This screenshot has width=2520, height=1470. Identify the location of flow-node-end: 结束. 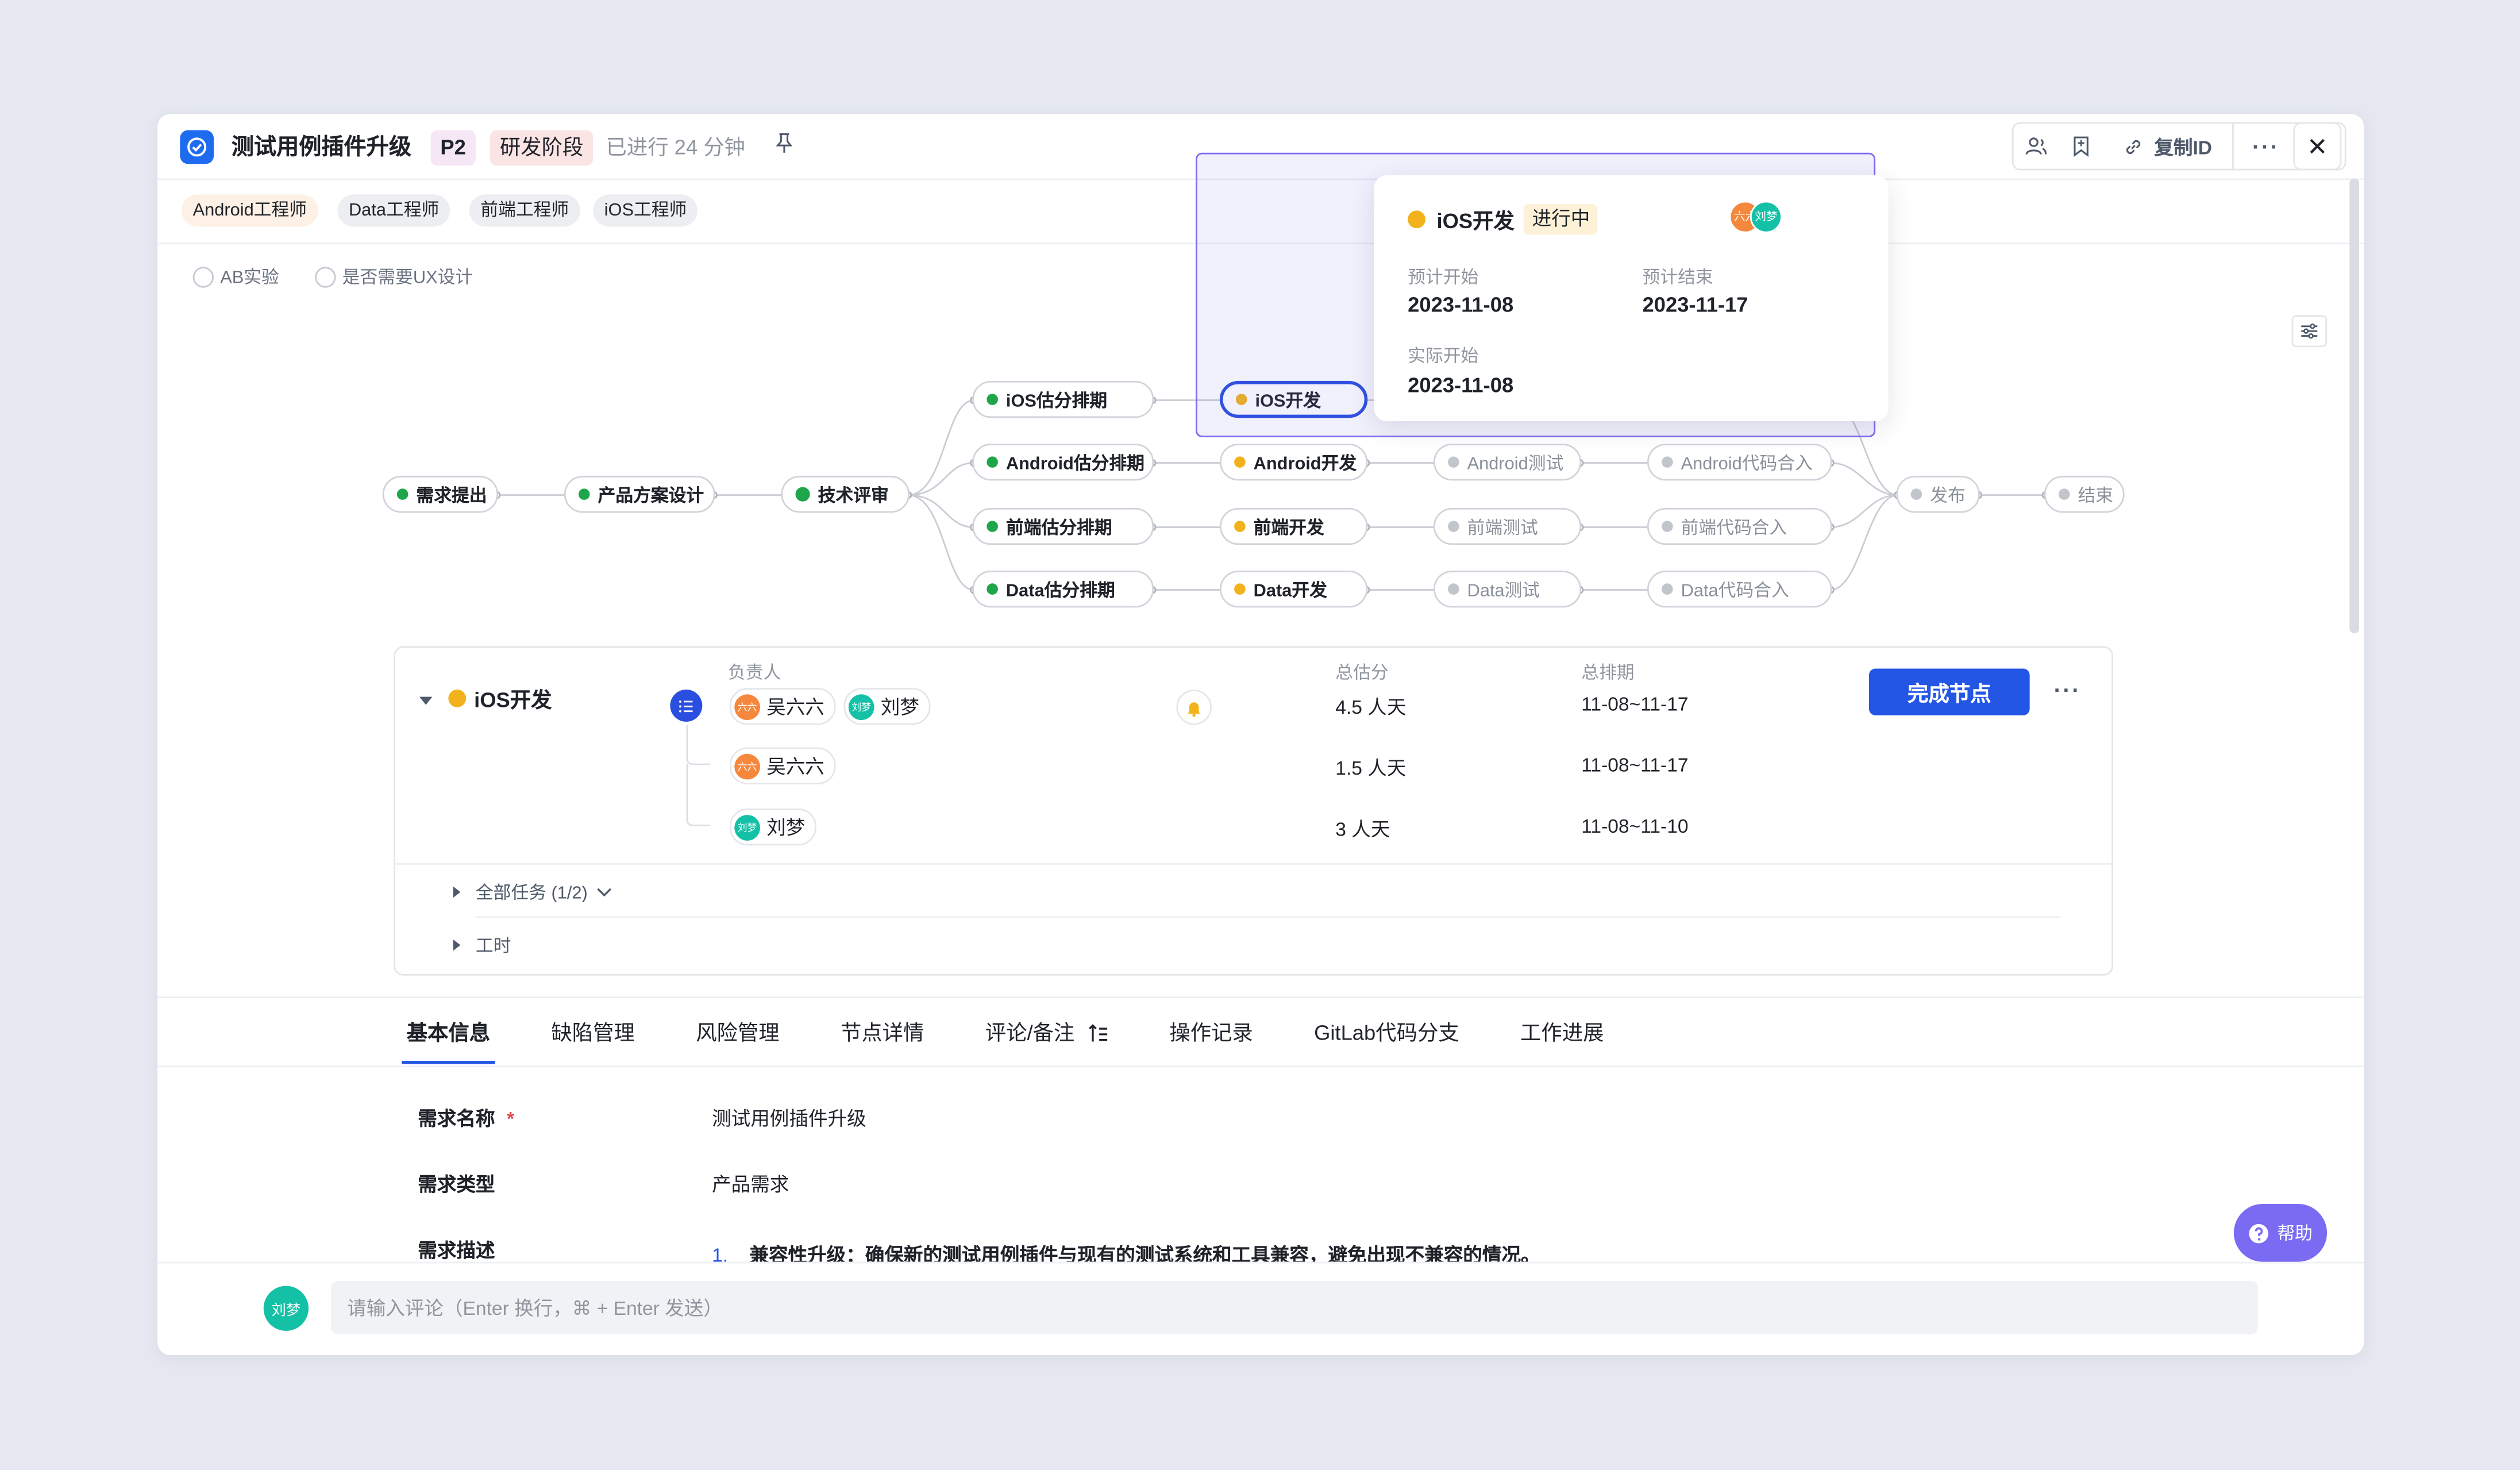
(2085, 494).